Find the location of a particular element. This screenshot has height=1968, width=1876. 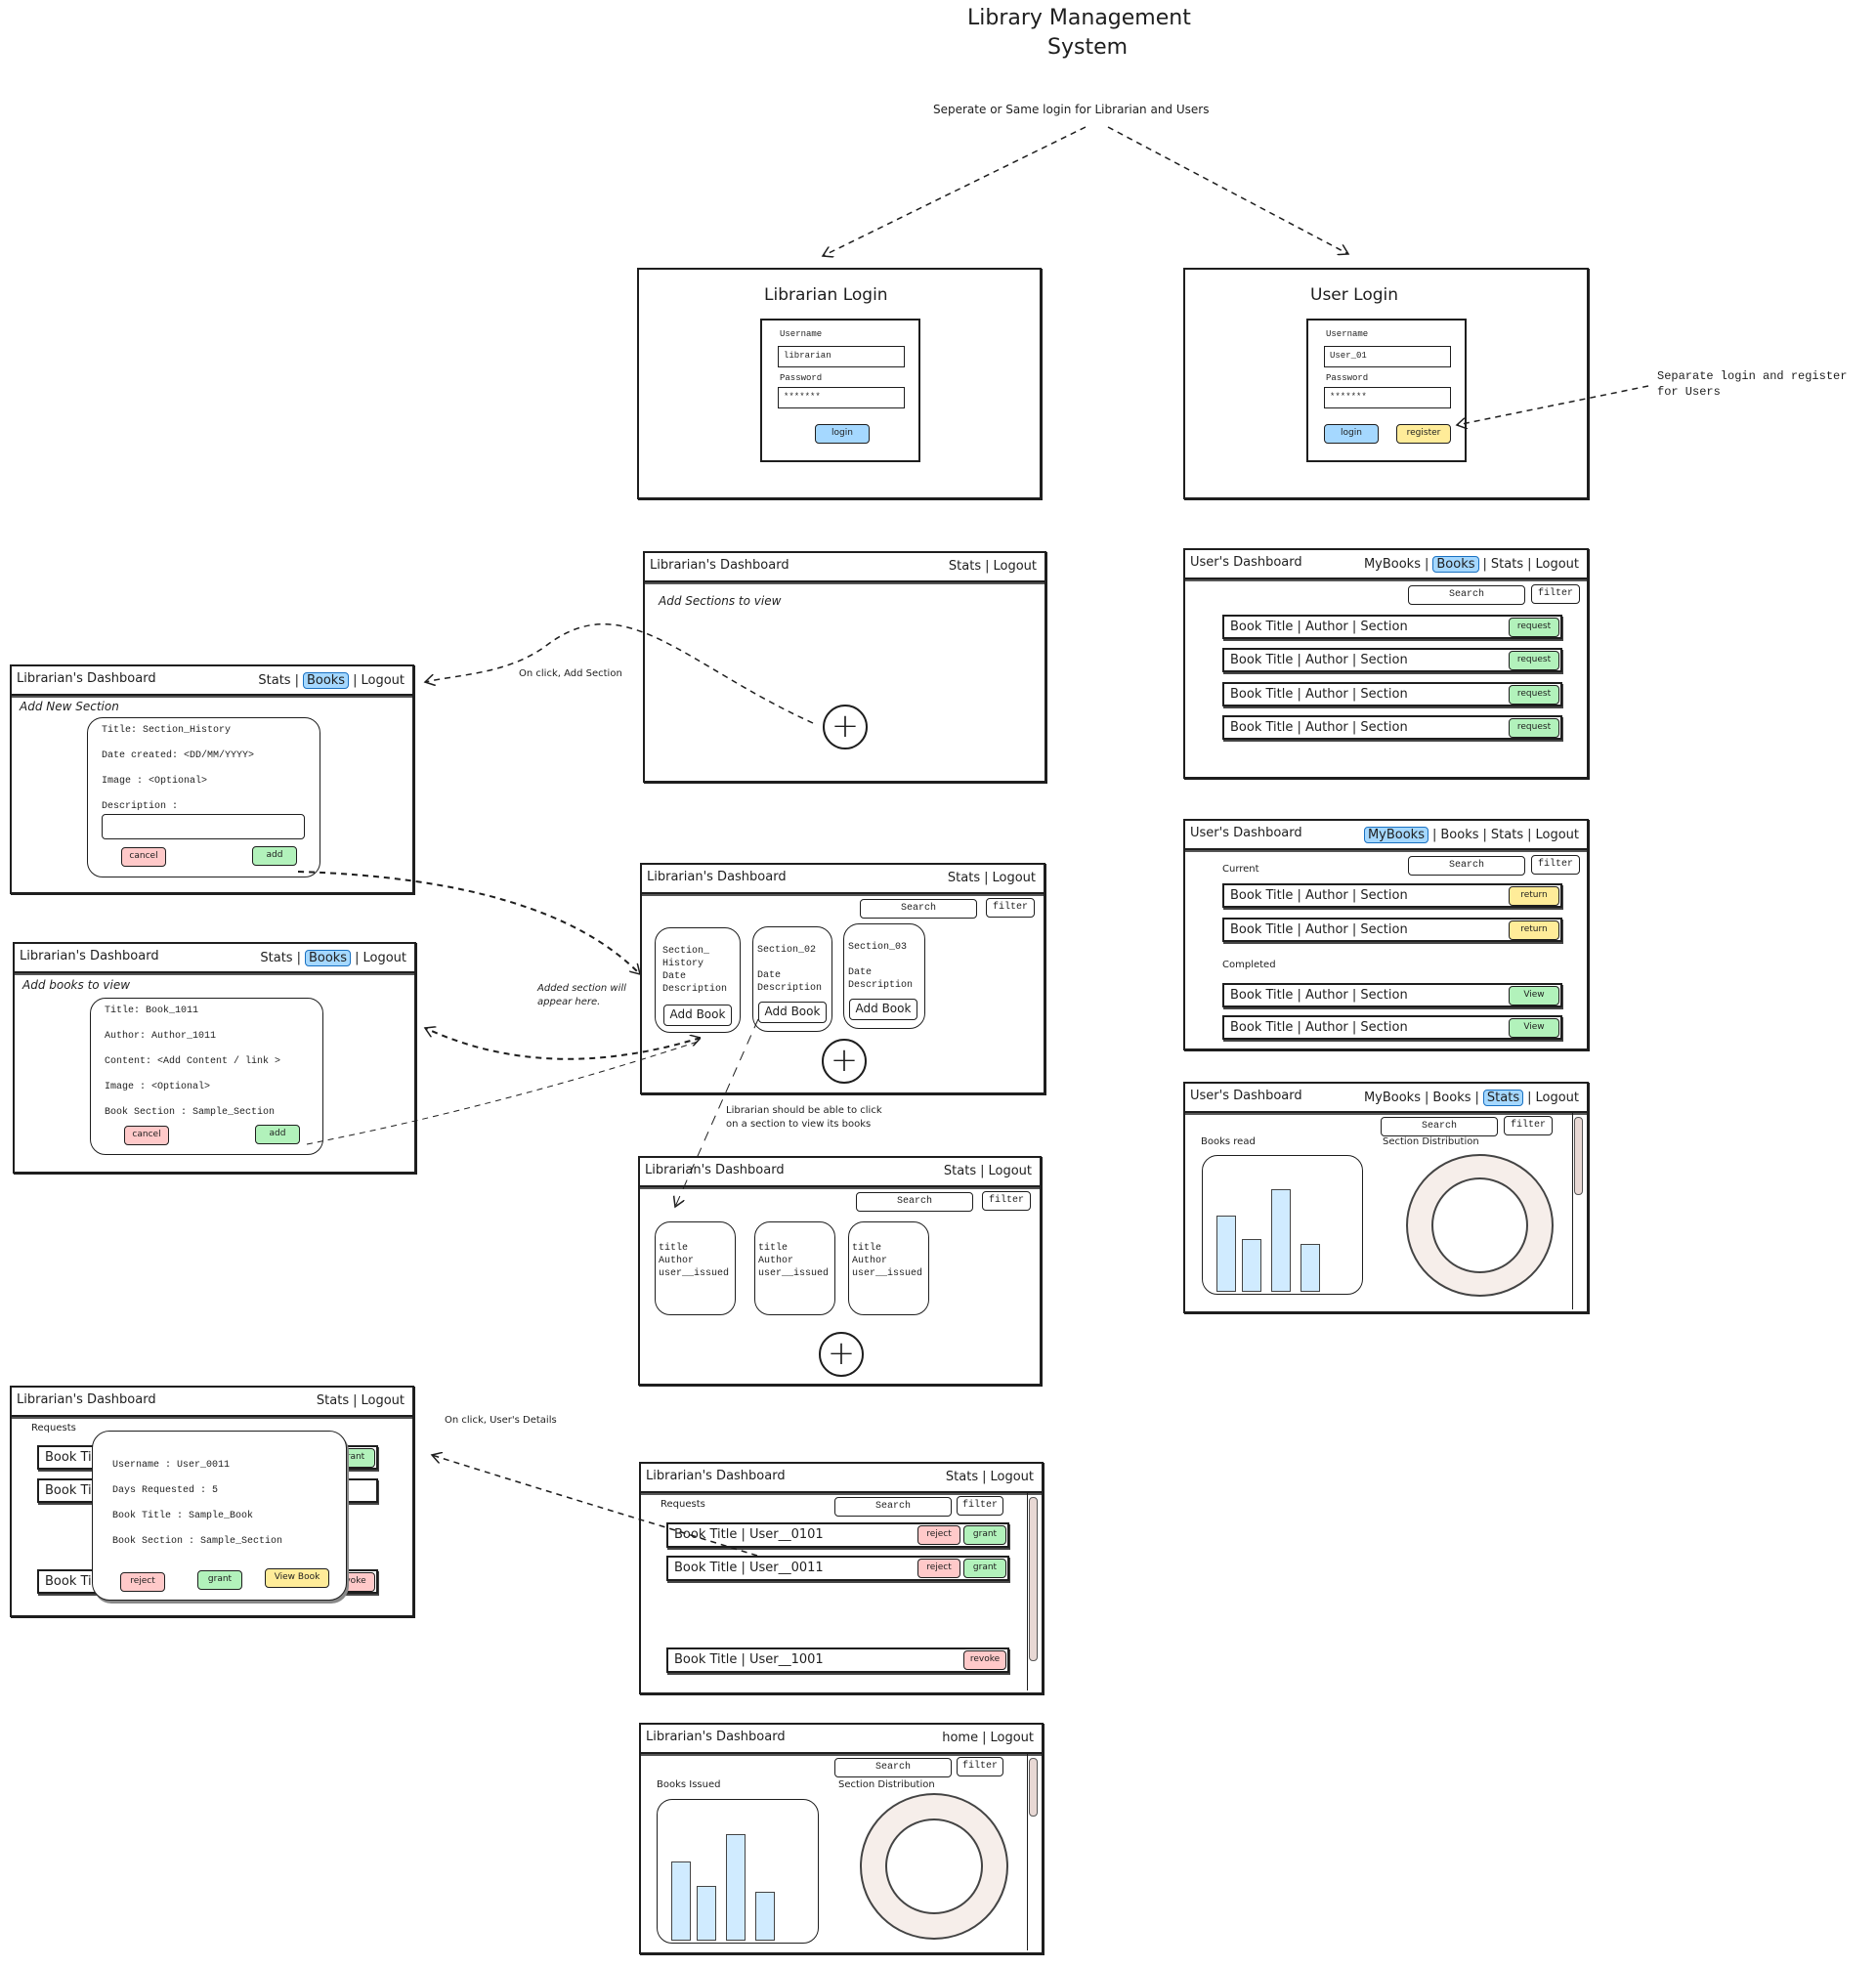

book-section-field: Book Section : Sample_Section is located at coordinates (190, 1112).